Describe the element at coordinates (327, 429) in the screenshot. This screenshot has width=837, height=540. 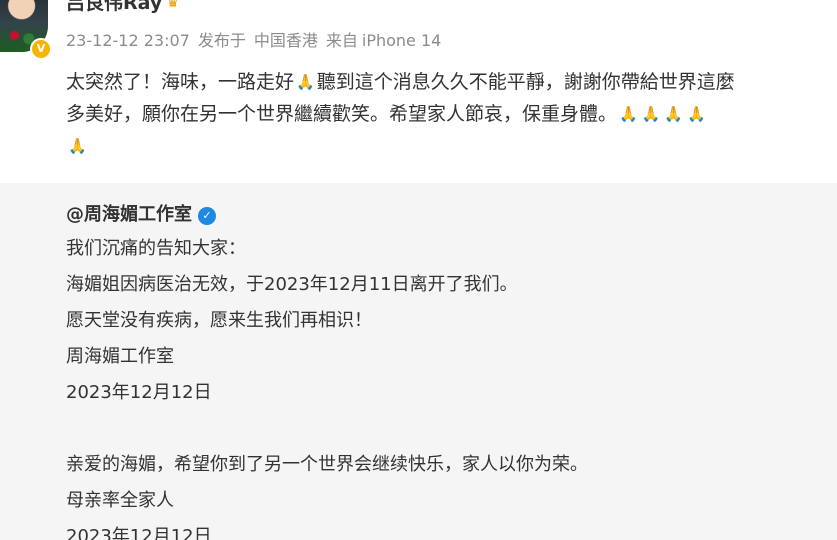
I see `repost-line-blank` at that location.